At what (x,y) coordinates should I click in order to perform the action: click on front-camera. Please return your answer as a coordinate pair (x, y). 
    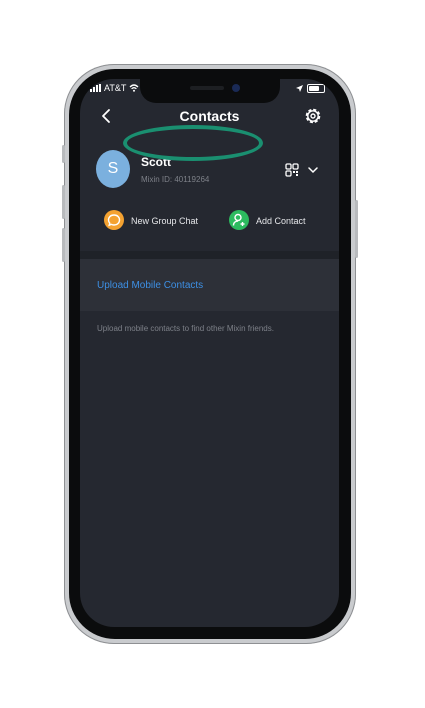
    Looking at the image, I should click on (236, 88).